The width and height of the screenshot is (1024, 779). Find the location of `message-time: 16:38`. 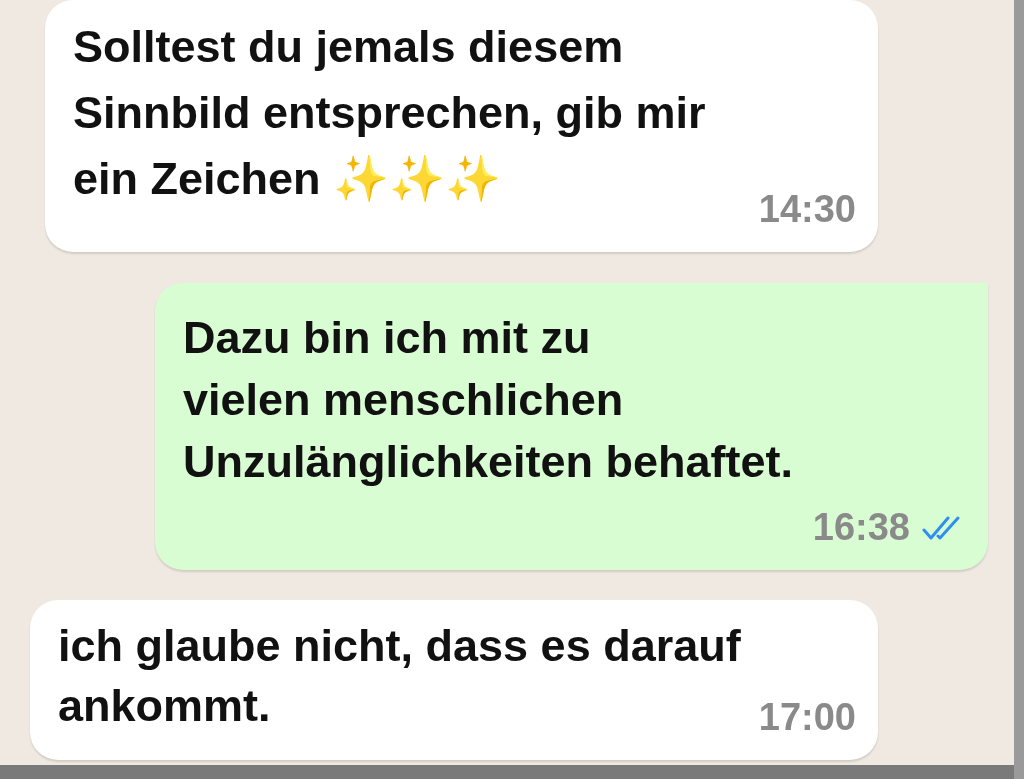

message-time: 16:38 is located at coordinates (861, 527).